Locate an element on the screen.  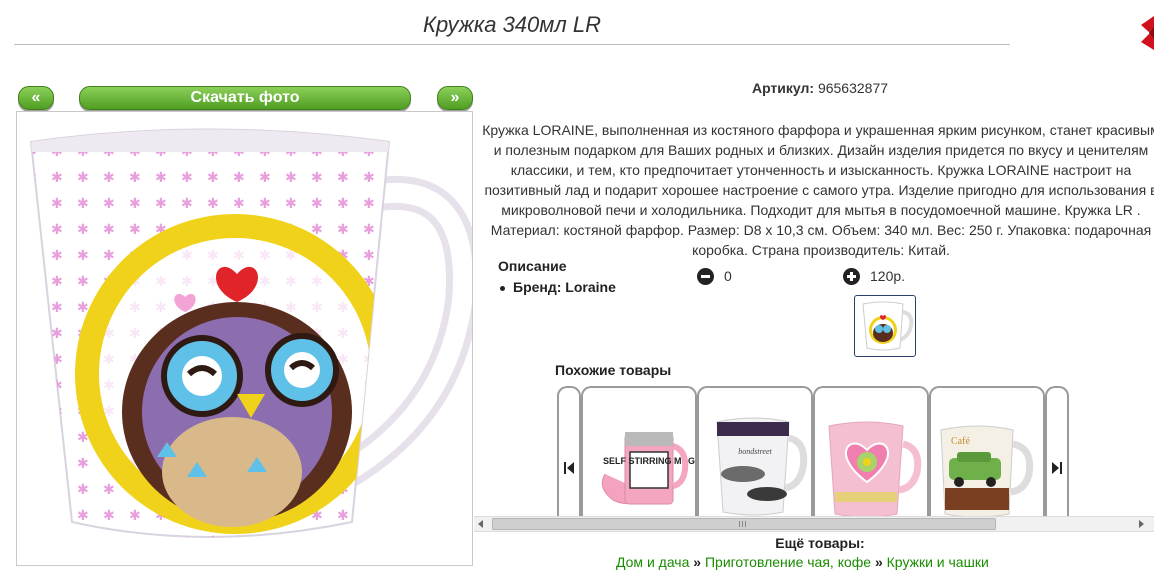
sku-line: Артикул: 965632877 is located at coordinates (820, 88).